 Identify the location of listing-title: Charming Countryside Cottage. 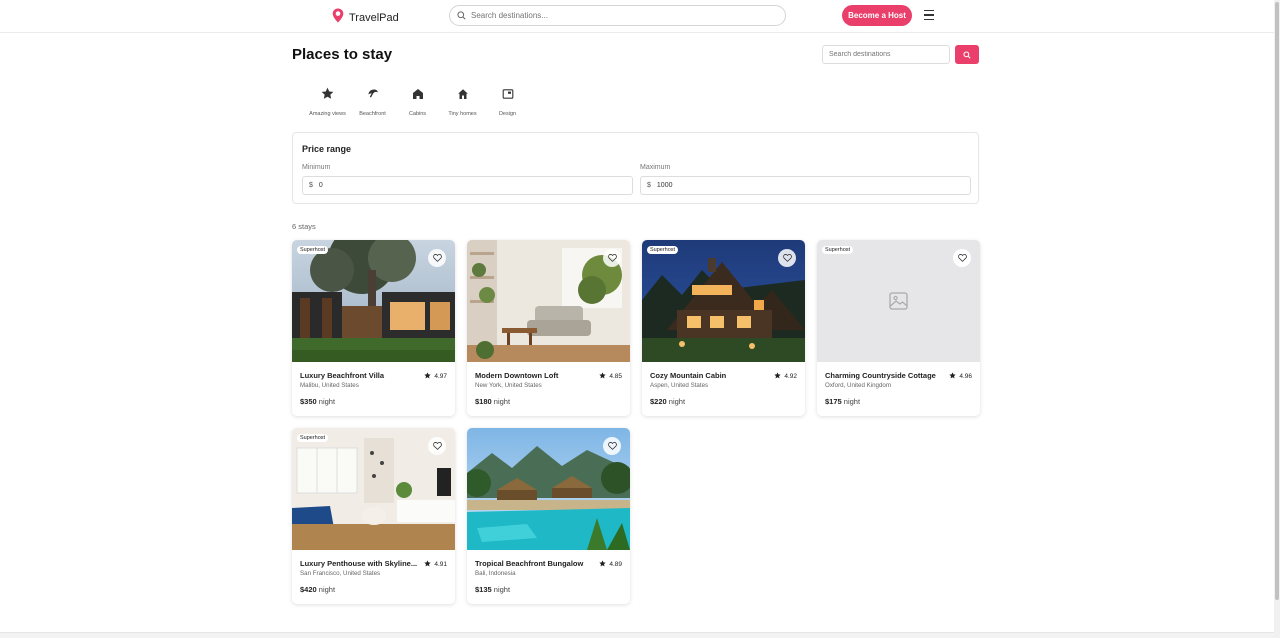
(884, 375).